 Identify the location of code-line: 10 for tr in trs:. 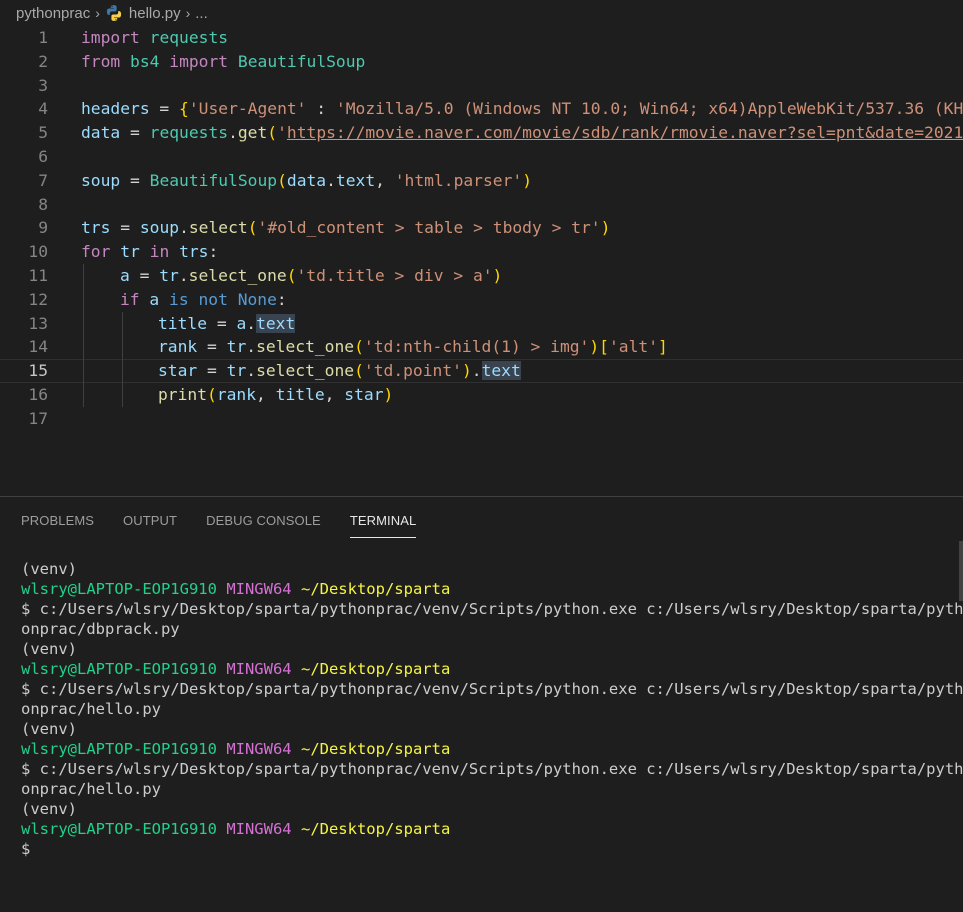
(481, 252).